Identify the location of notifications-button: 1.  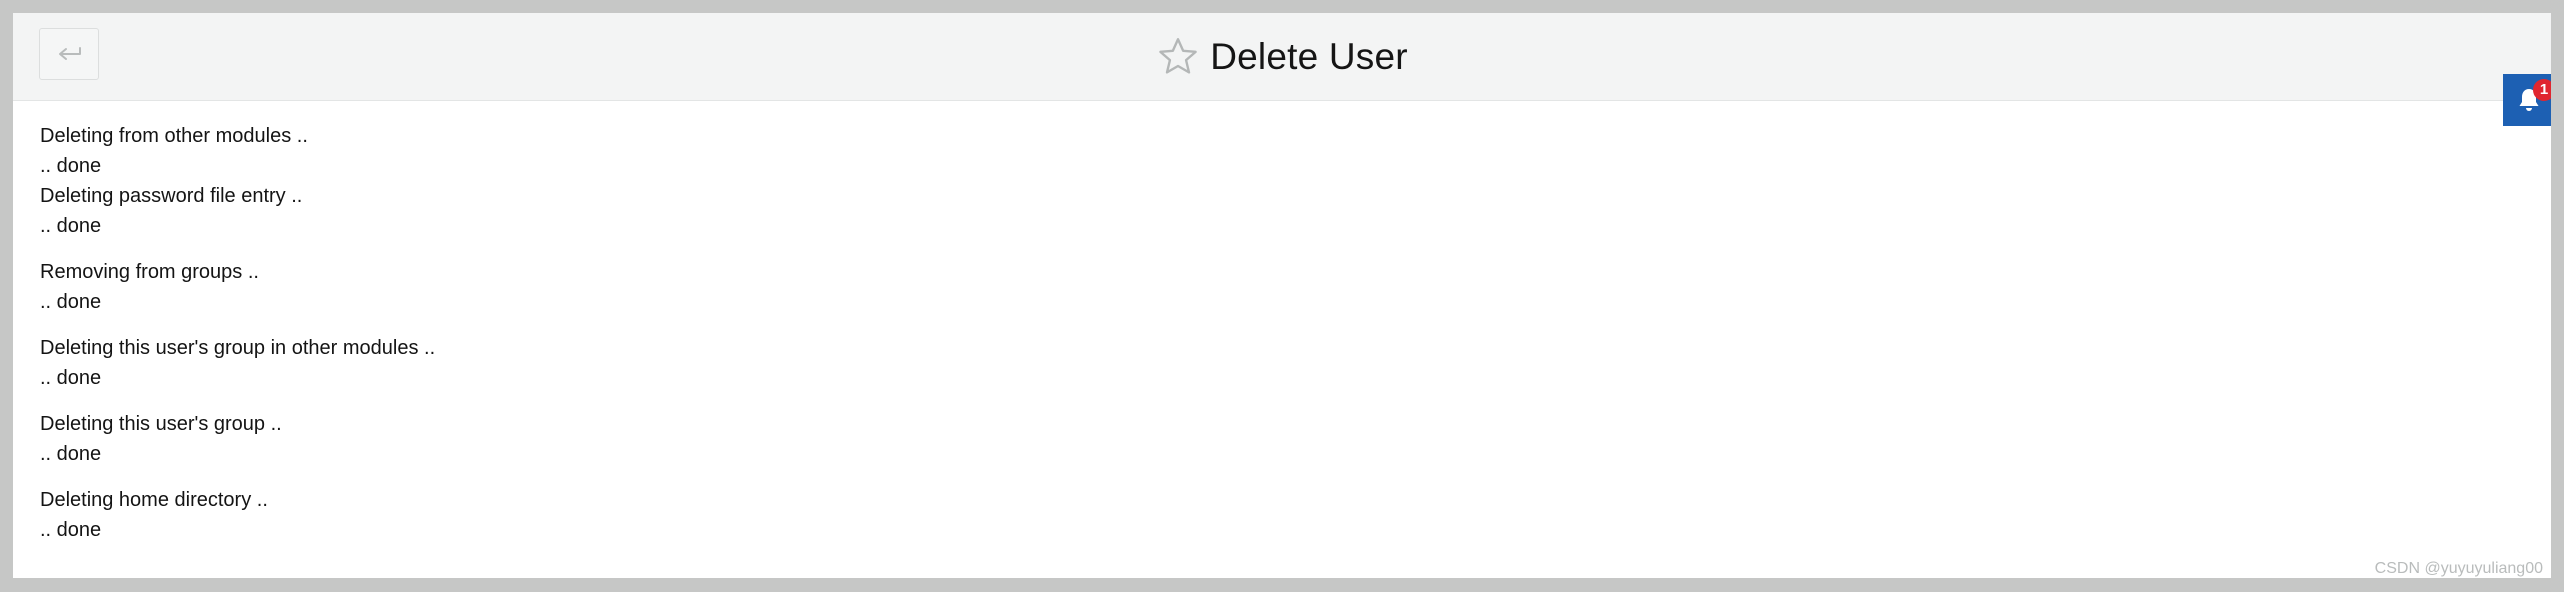
(2527, 100).